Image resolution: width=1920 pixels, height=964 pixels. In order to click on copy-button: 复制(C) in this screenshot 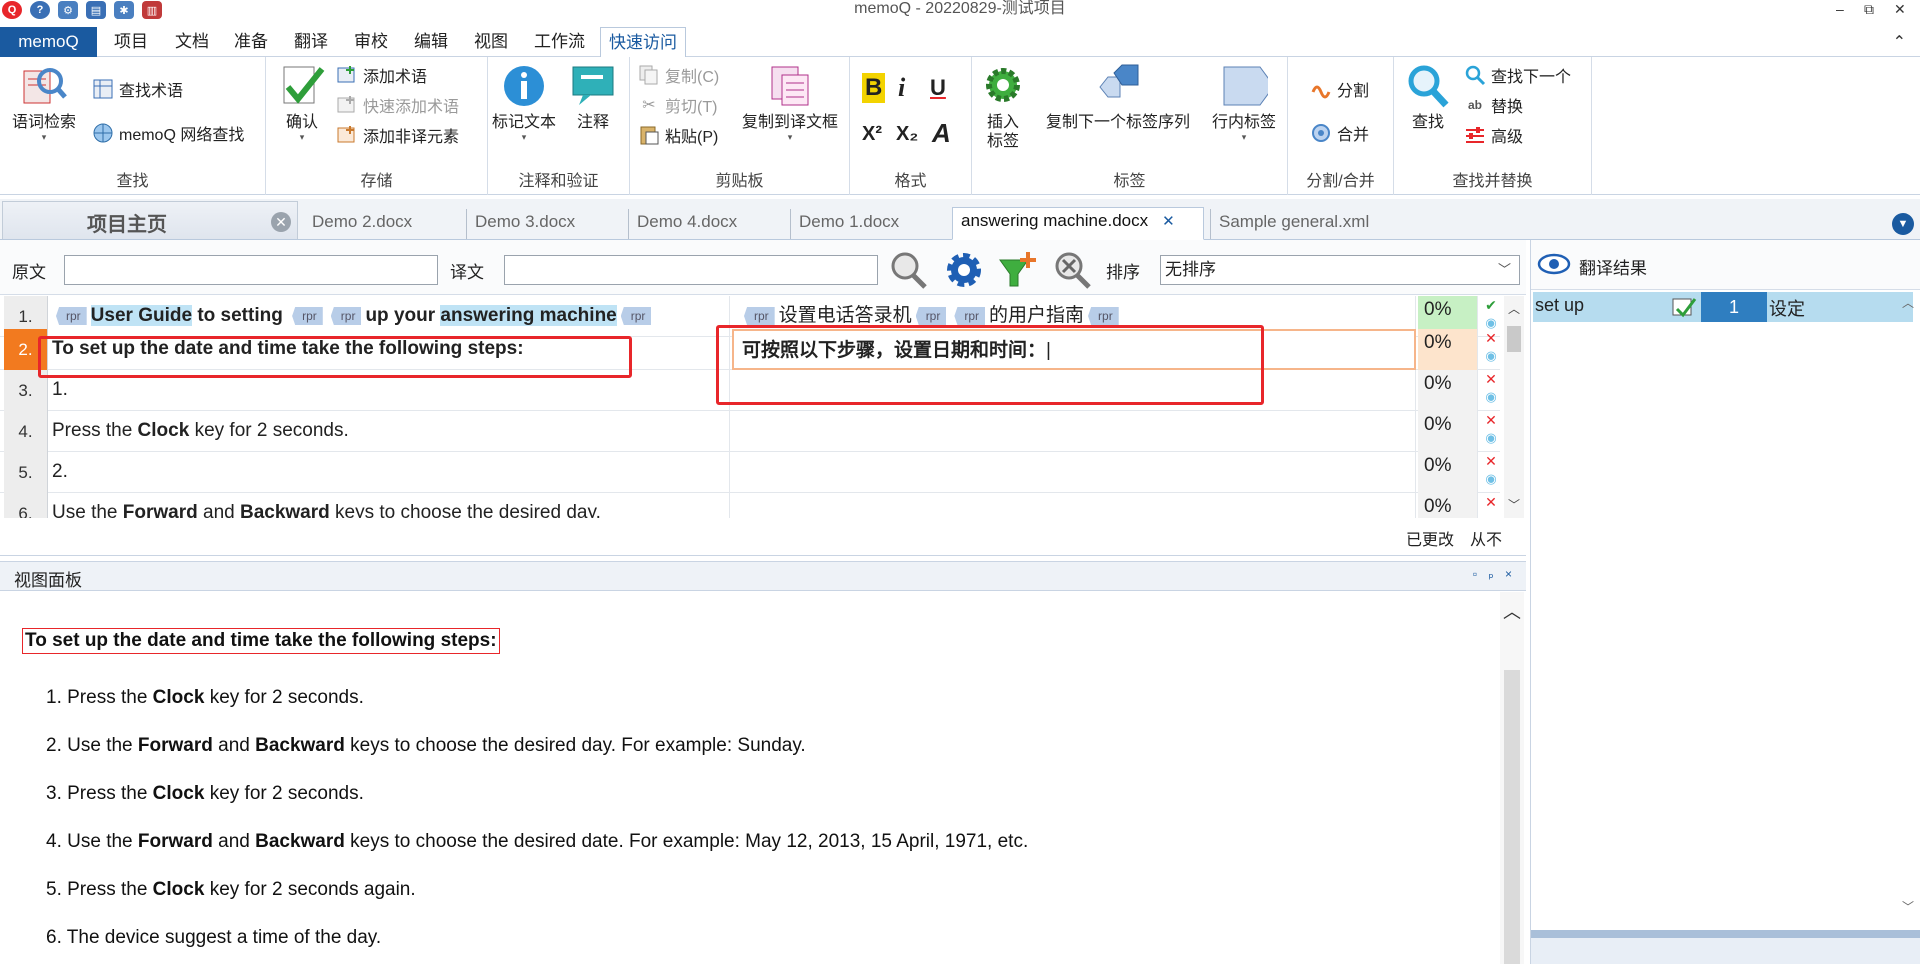, I will do `click(678, 75)`.